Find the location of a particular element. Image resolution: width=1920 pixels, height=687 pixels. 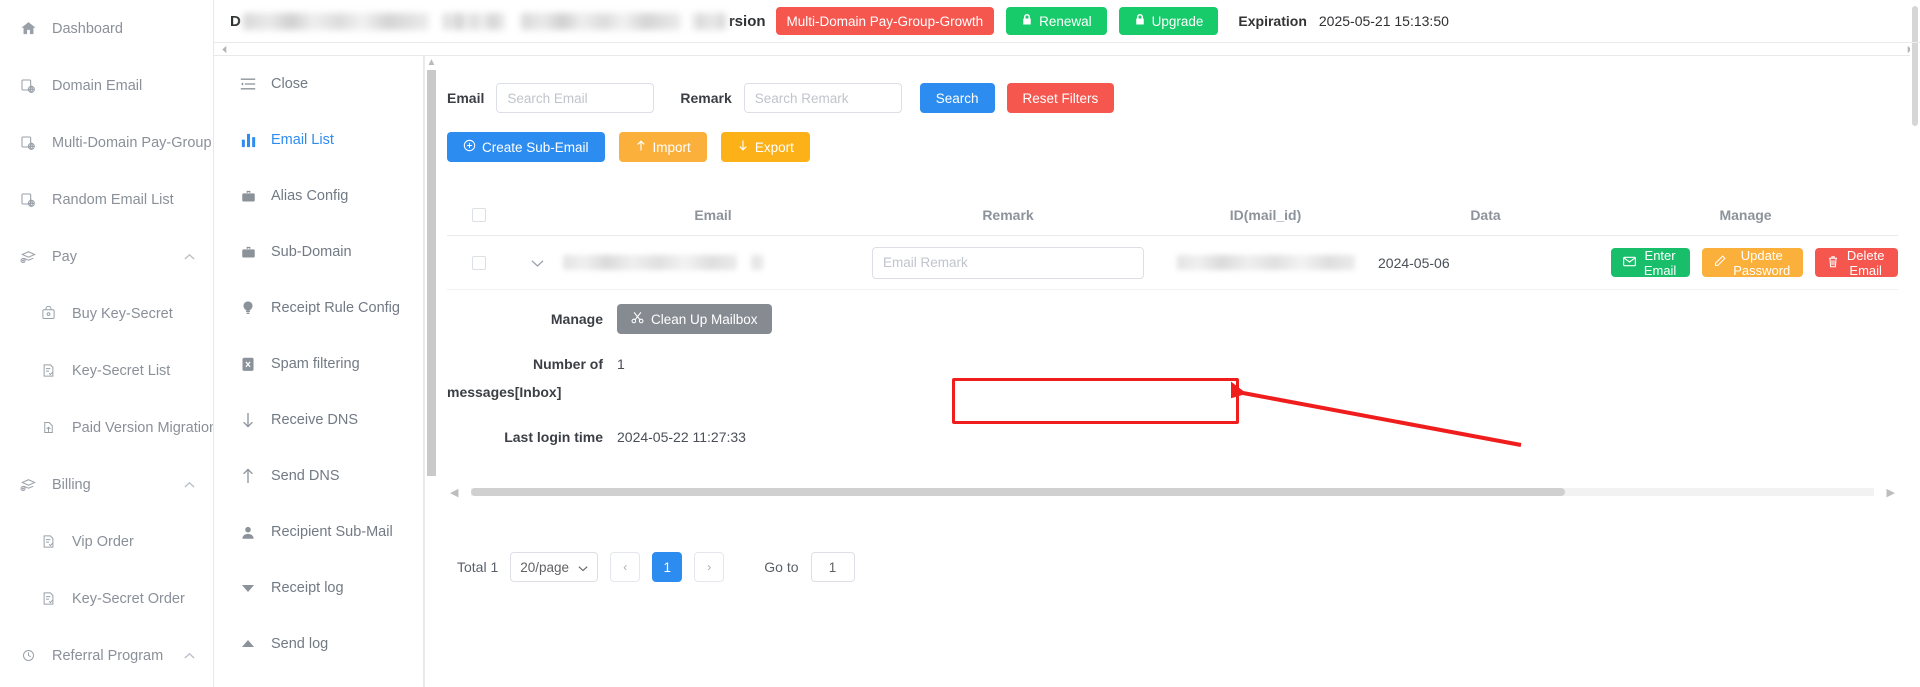

detail-last-login-row: Last login time 2024-05-22 11:27:33 is located at coordinates (1172, 437).